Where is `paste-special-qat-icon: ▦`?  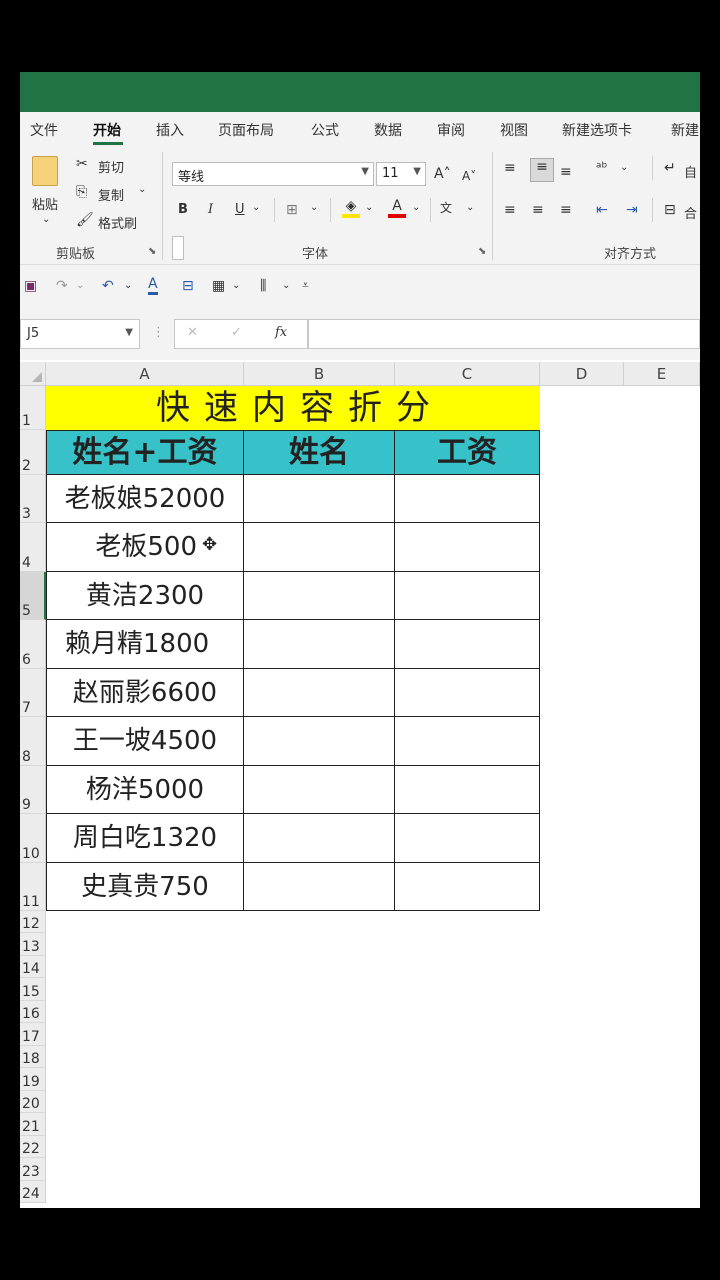 paste-special-qat-icon: ▦ is located at coordinates (218, 286).